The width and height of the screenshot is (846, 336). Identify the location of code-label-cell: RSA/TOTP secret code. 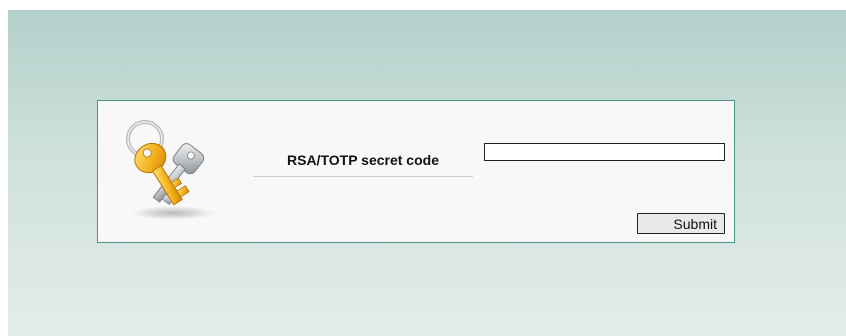
(363, 161).